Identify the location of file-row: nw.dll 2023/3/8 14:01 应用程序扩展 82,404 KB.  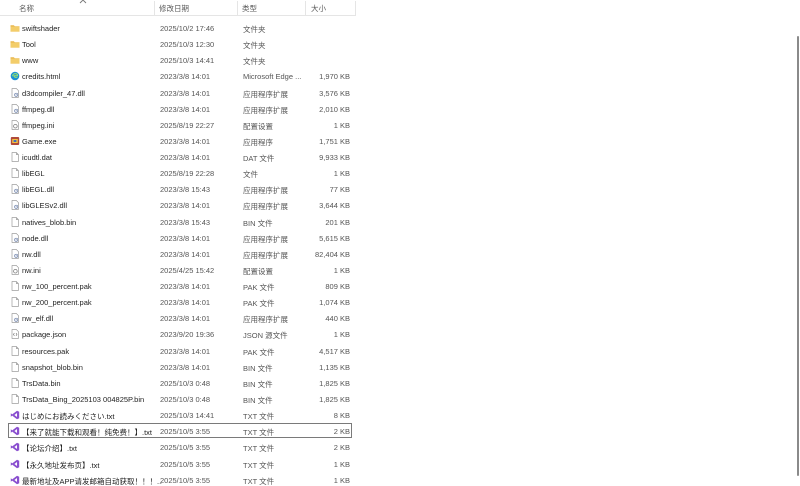
(180, 253).